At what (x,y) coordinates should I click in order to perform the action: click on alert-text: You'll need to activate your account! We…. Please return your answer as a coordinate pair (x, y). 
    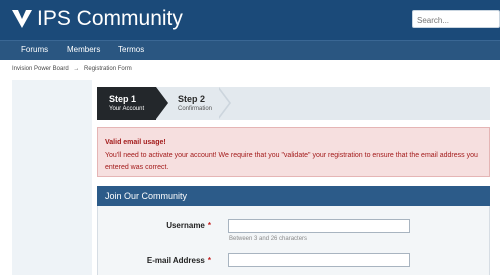
    Looking at the image, I should click on (291, 161).